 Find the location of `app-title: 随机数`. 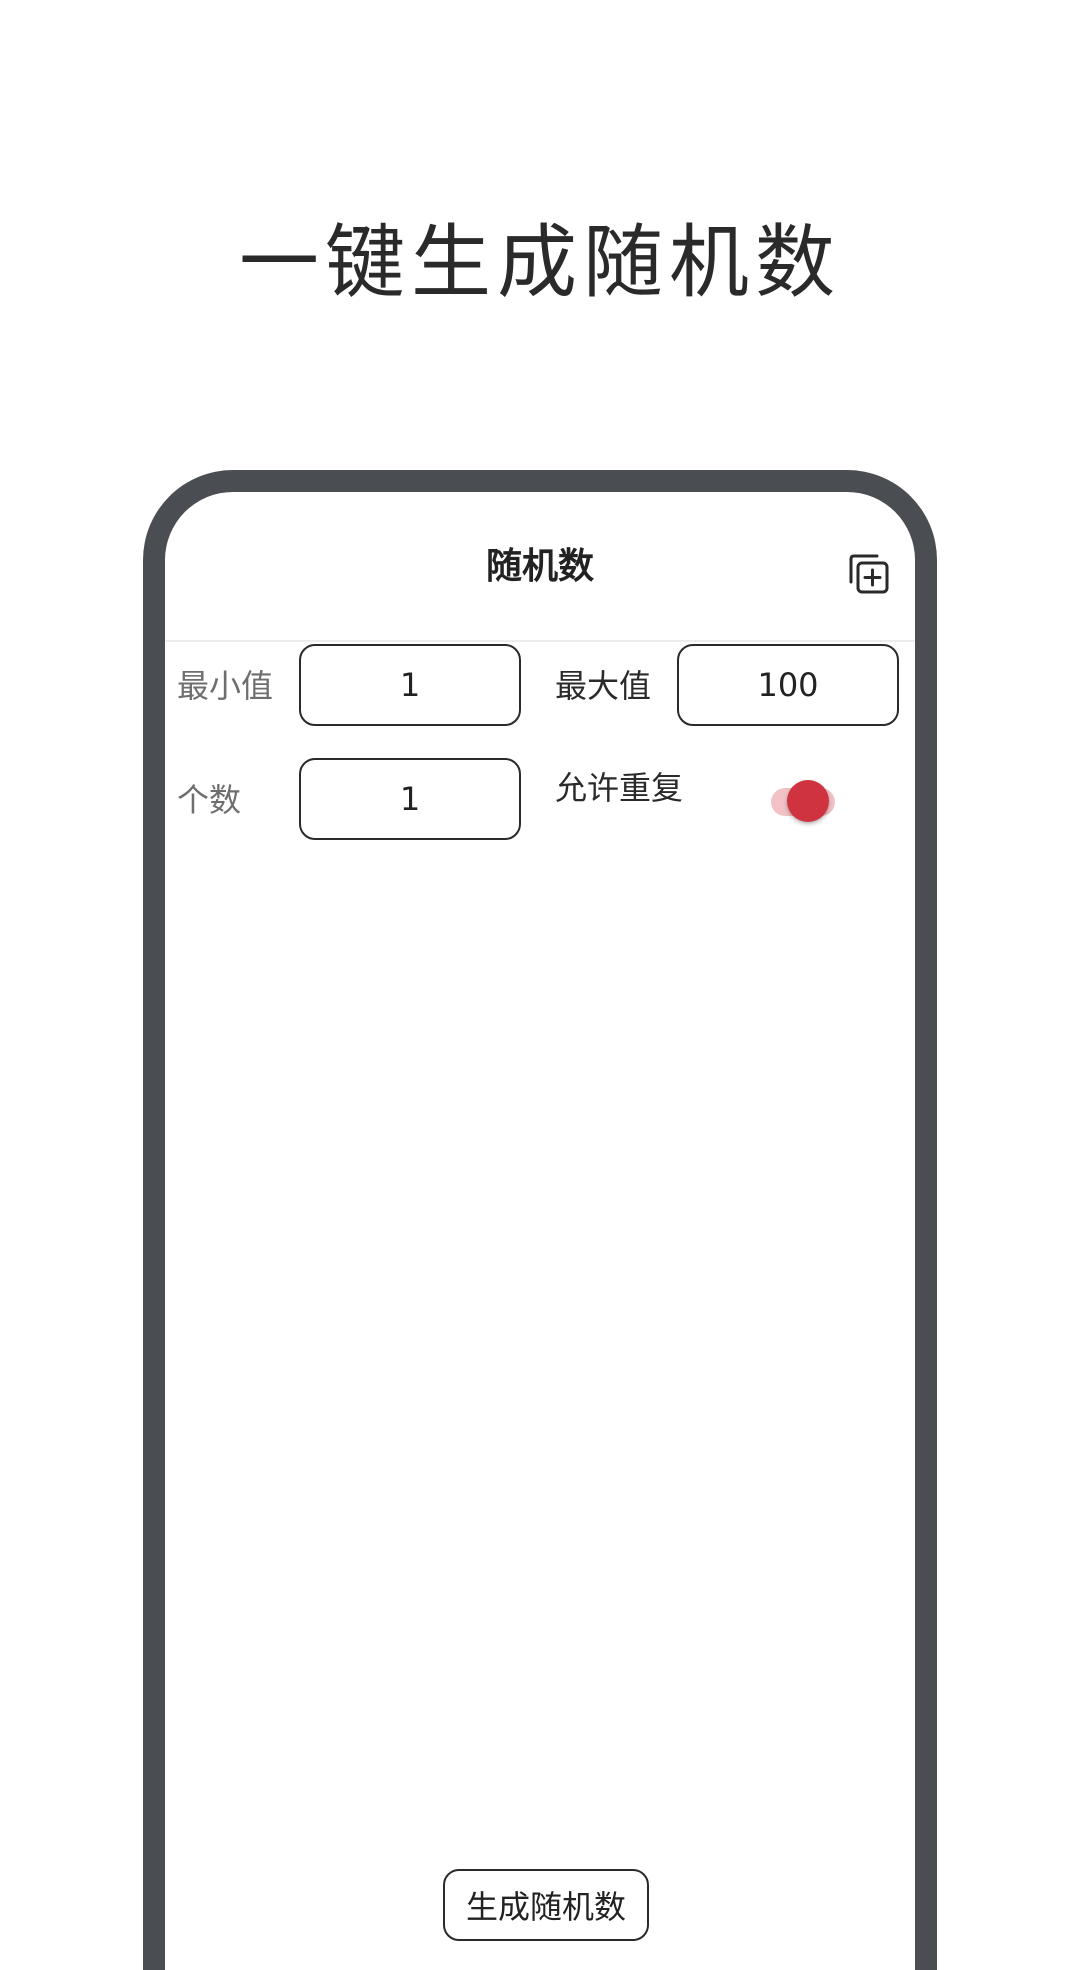

app-title: 随机数 is located at coordinates (539, 566).